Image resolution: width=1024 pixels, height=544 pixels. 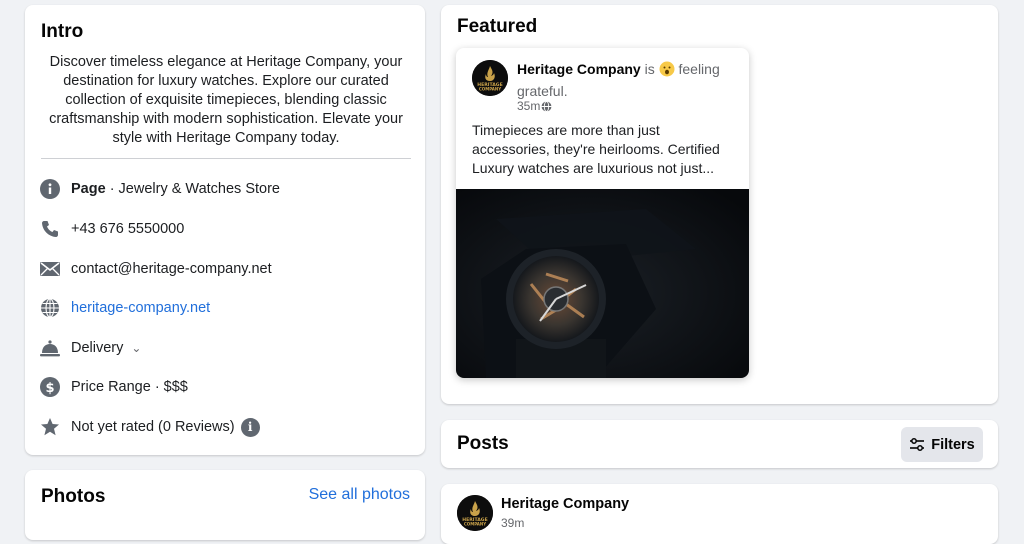 I want to click on intro-row-rating: Not yet rated (0 Reviews) i, so click(x=149, y=427).